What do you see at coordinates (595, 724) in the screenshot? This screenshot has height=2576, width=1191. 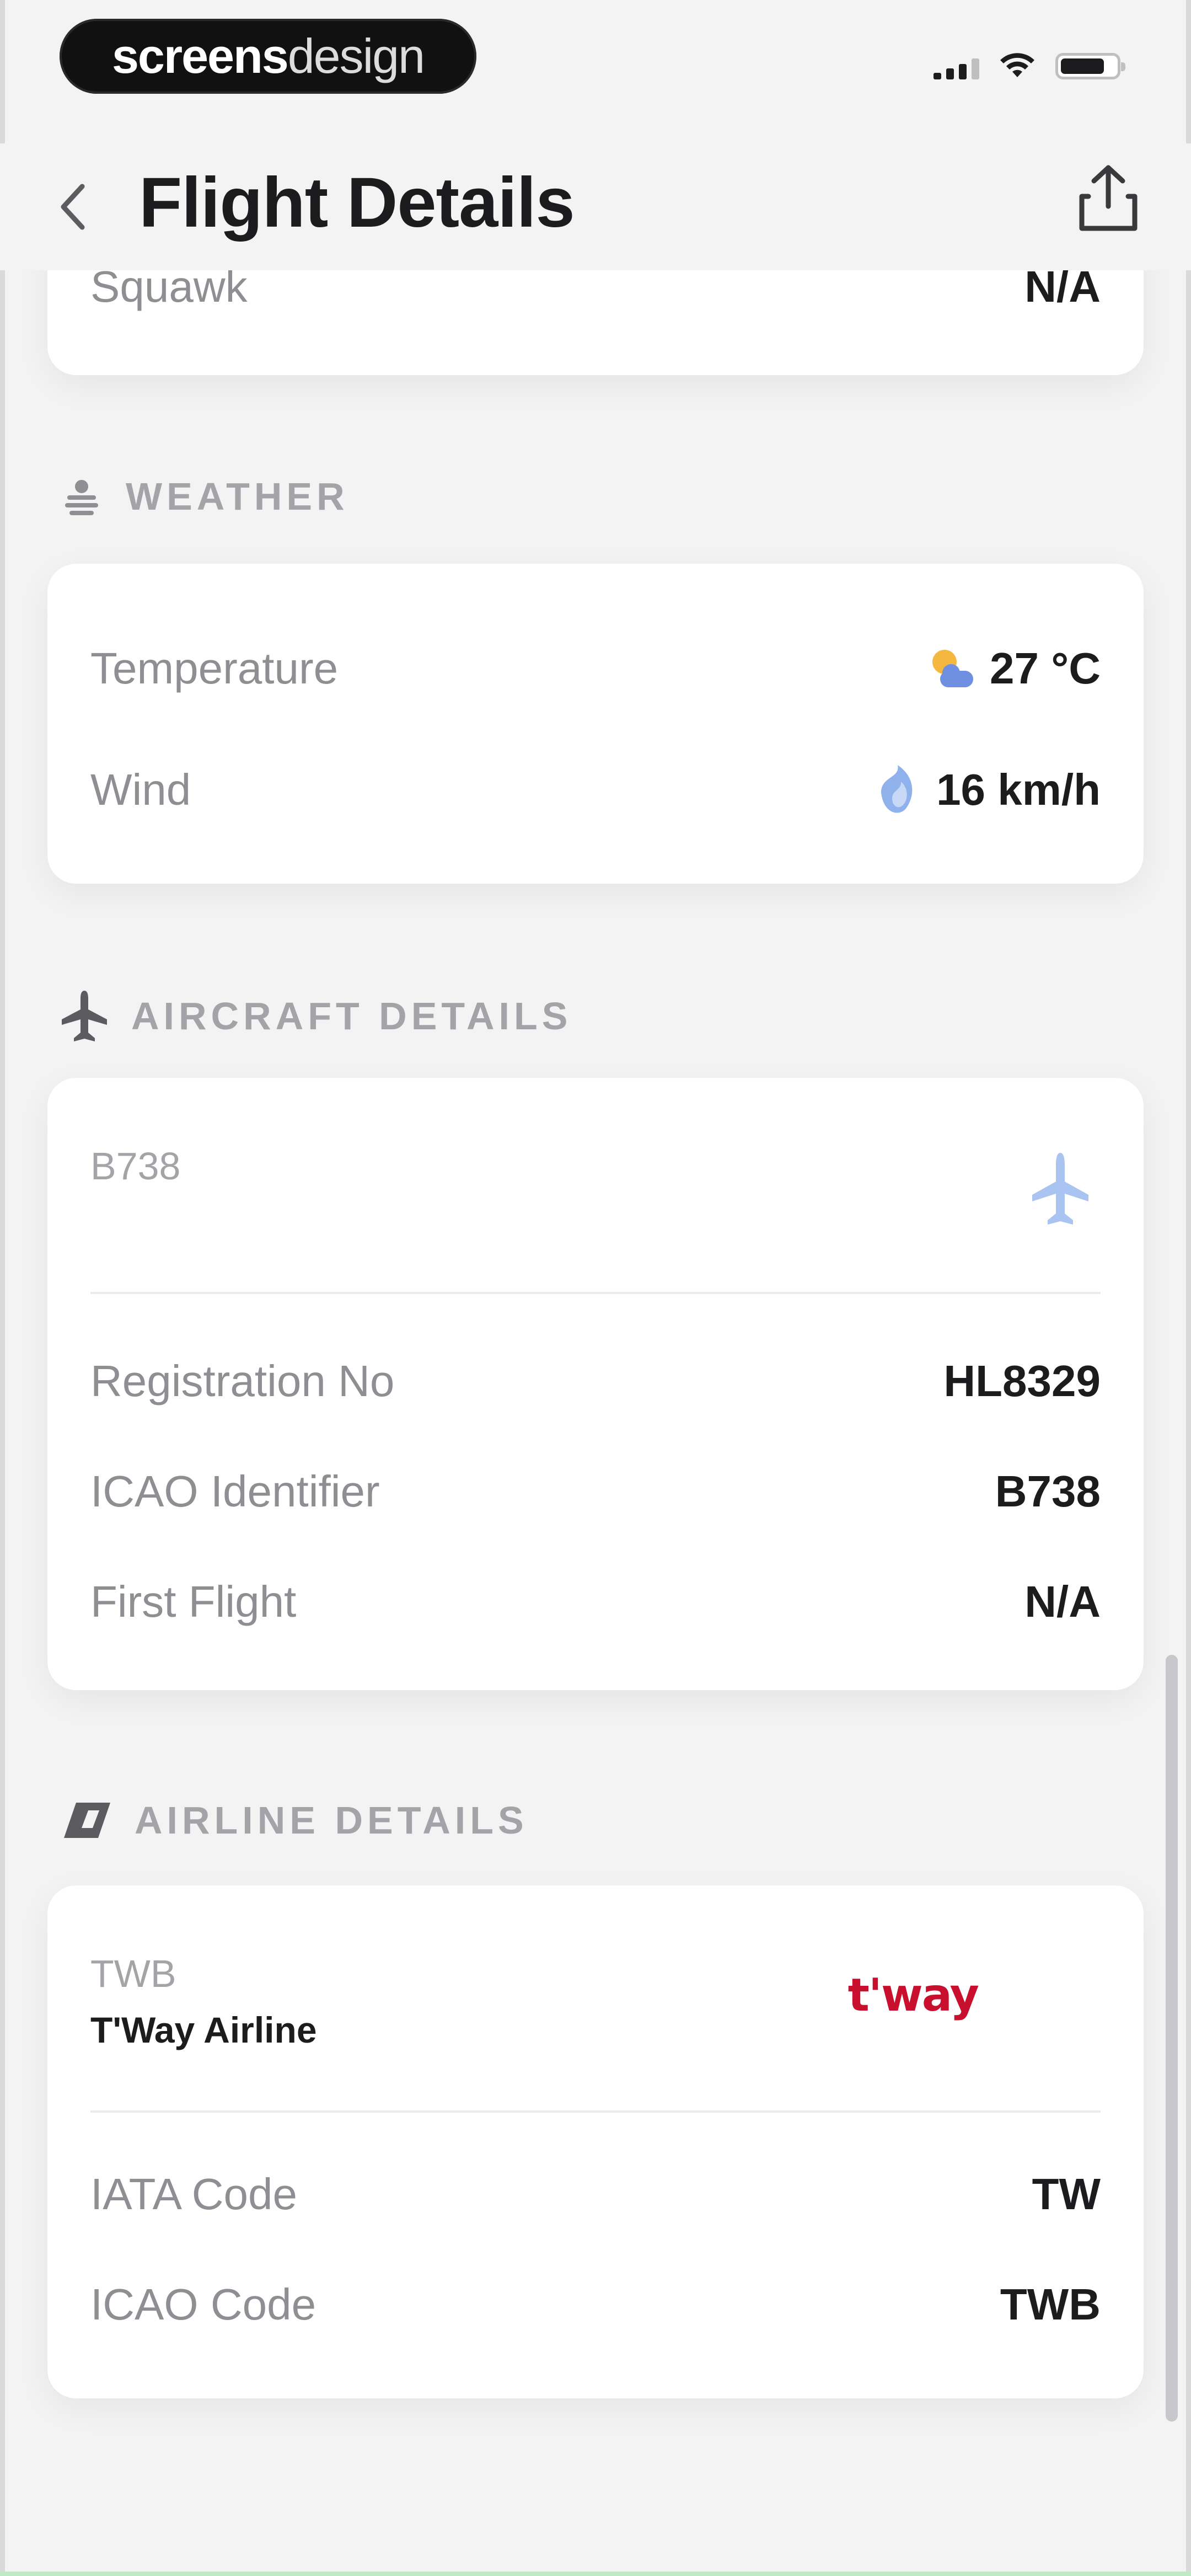 I see `weather-card: Temperature 27 °C Wind 16 km/h` at bounding box center [595, 724].